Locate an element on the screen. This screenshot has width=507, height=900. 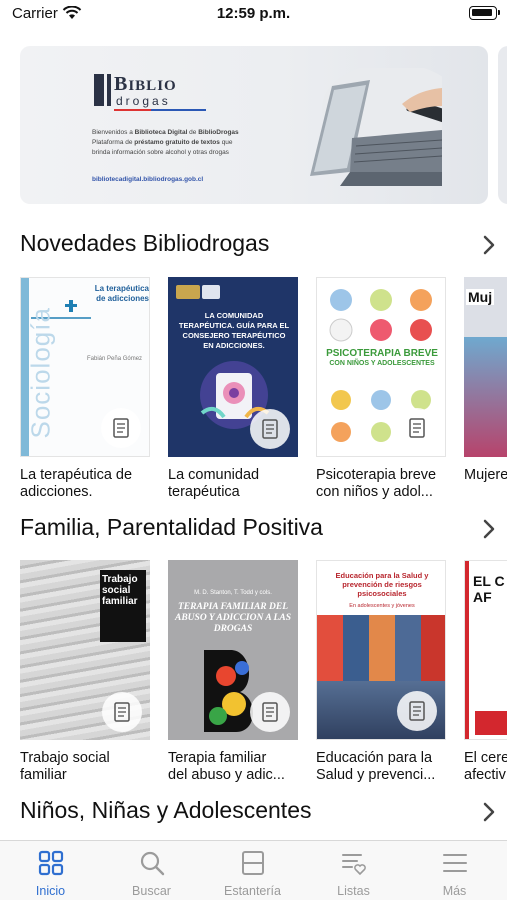
section-title: Familia, Parentalidad Positiva is located at coordinates (171, 527).